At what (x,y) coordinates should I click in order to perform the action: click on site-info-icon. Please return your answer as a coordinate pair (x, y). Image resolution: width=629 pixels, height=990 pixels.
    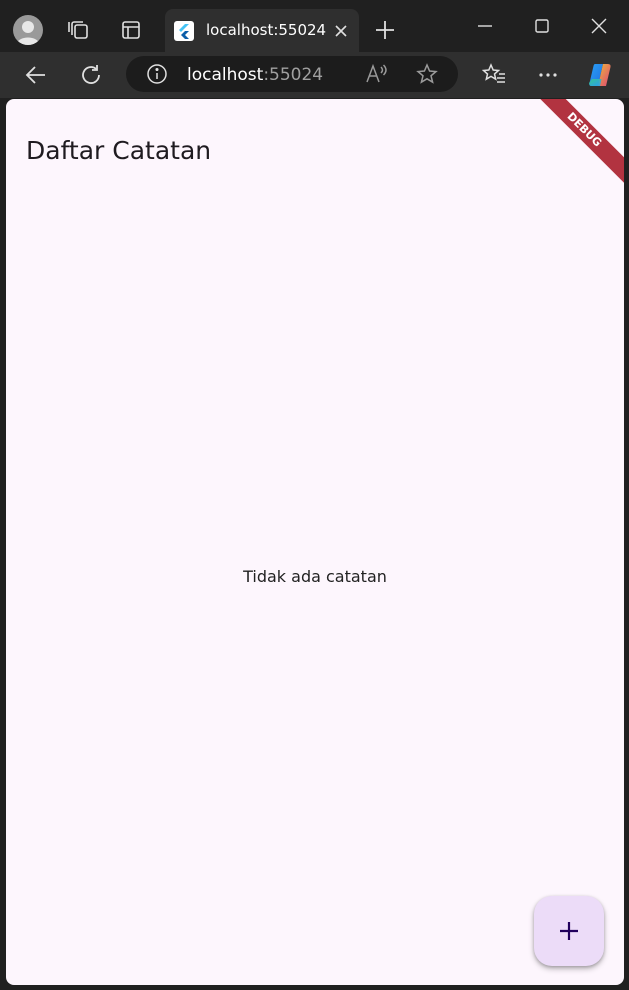
    Looking at the image, I should click on (157, 74).